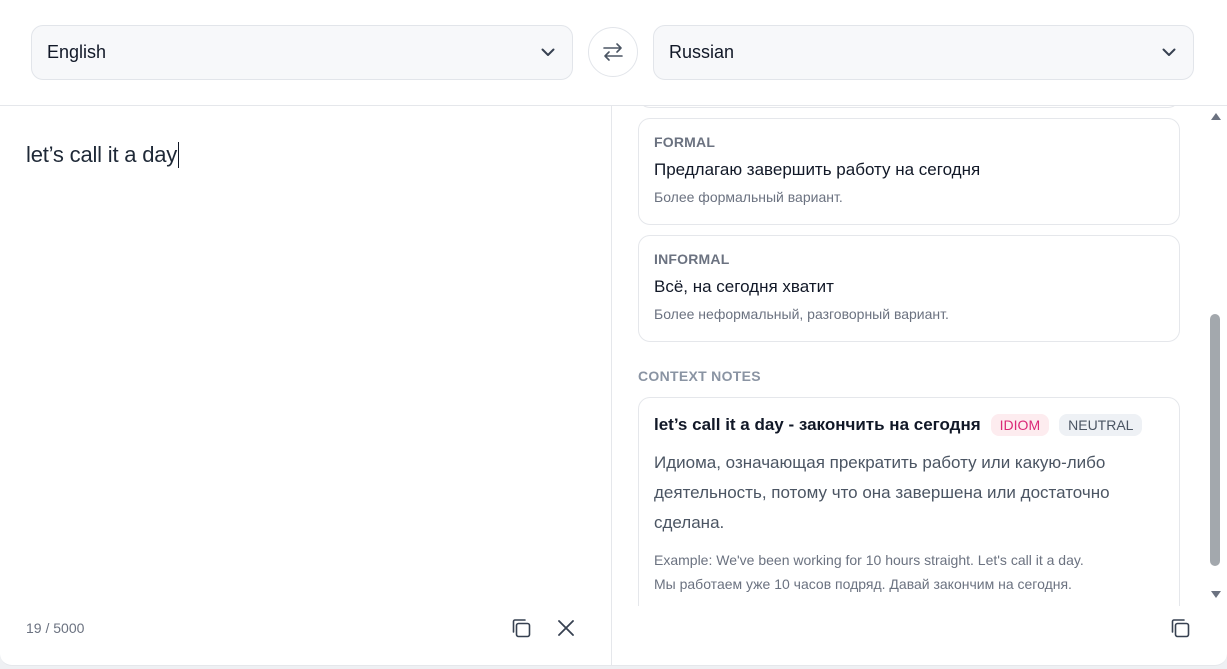 Image resolution: width=1227 pixels, height=669 pixels. What do you see at coordinates (1216, 117) in the screenshot?
I see `scroll-up-arrow-icon` at bounding box center [1216, 117].